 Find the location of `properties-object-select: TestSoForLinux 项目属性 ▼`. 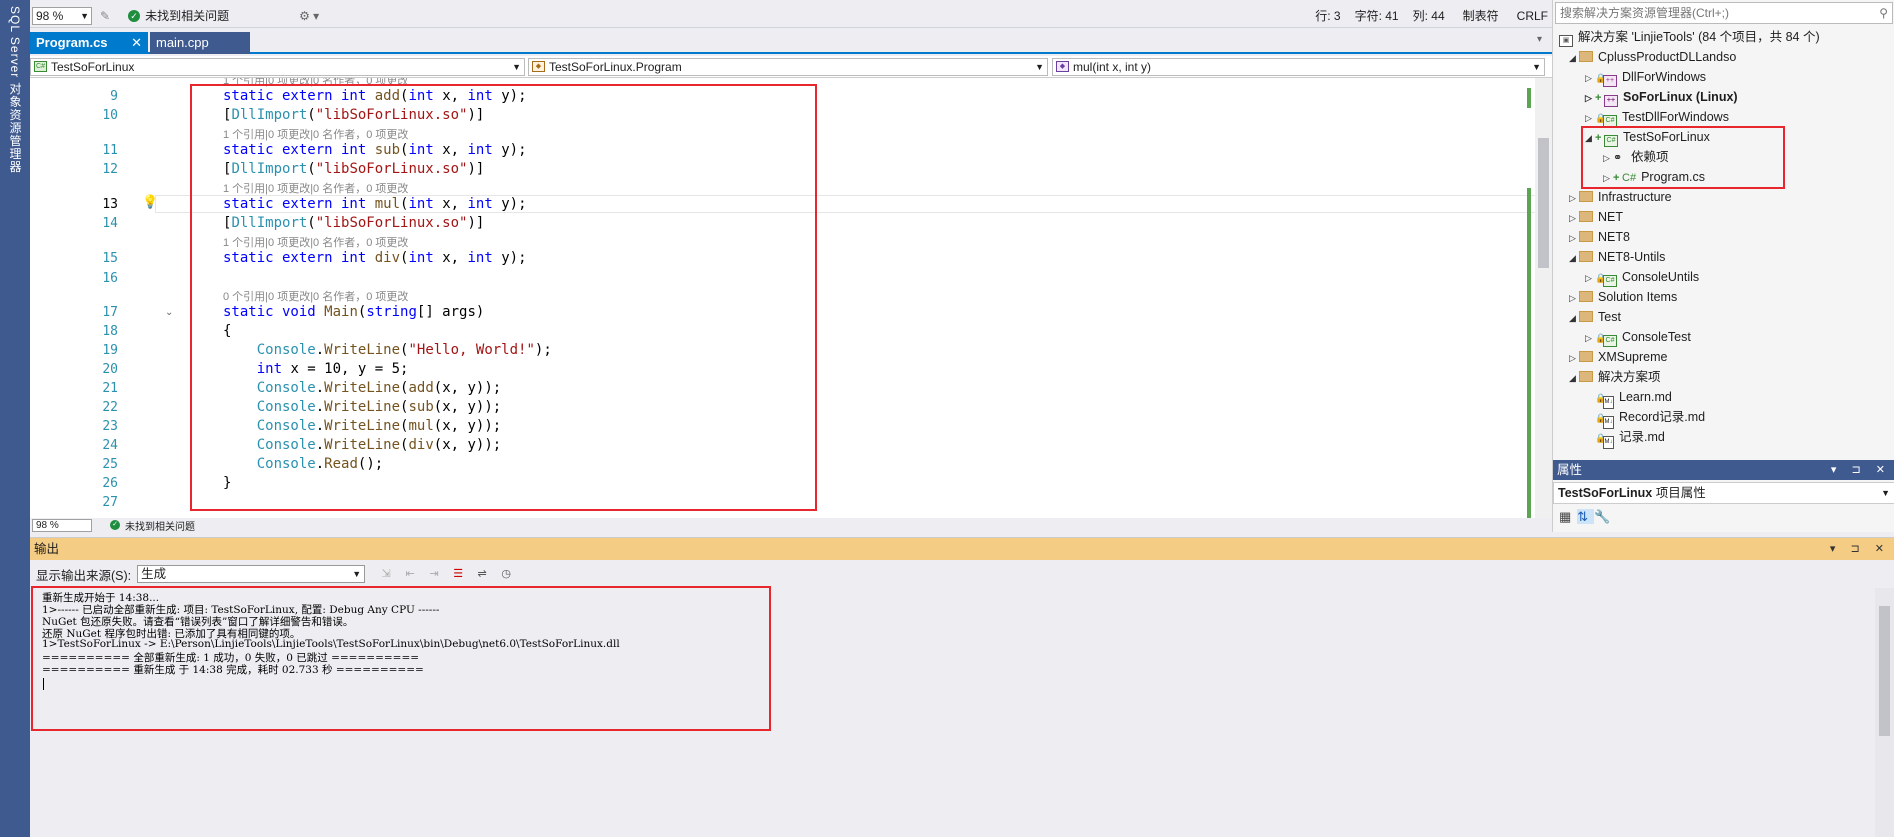

properties-object-select: TestSoForLinux 项目属性 ▼ is located at coordinates (1723, 493).